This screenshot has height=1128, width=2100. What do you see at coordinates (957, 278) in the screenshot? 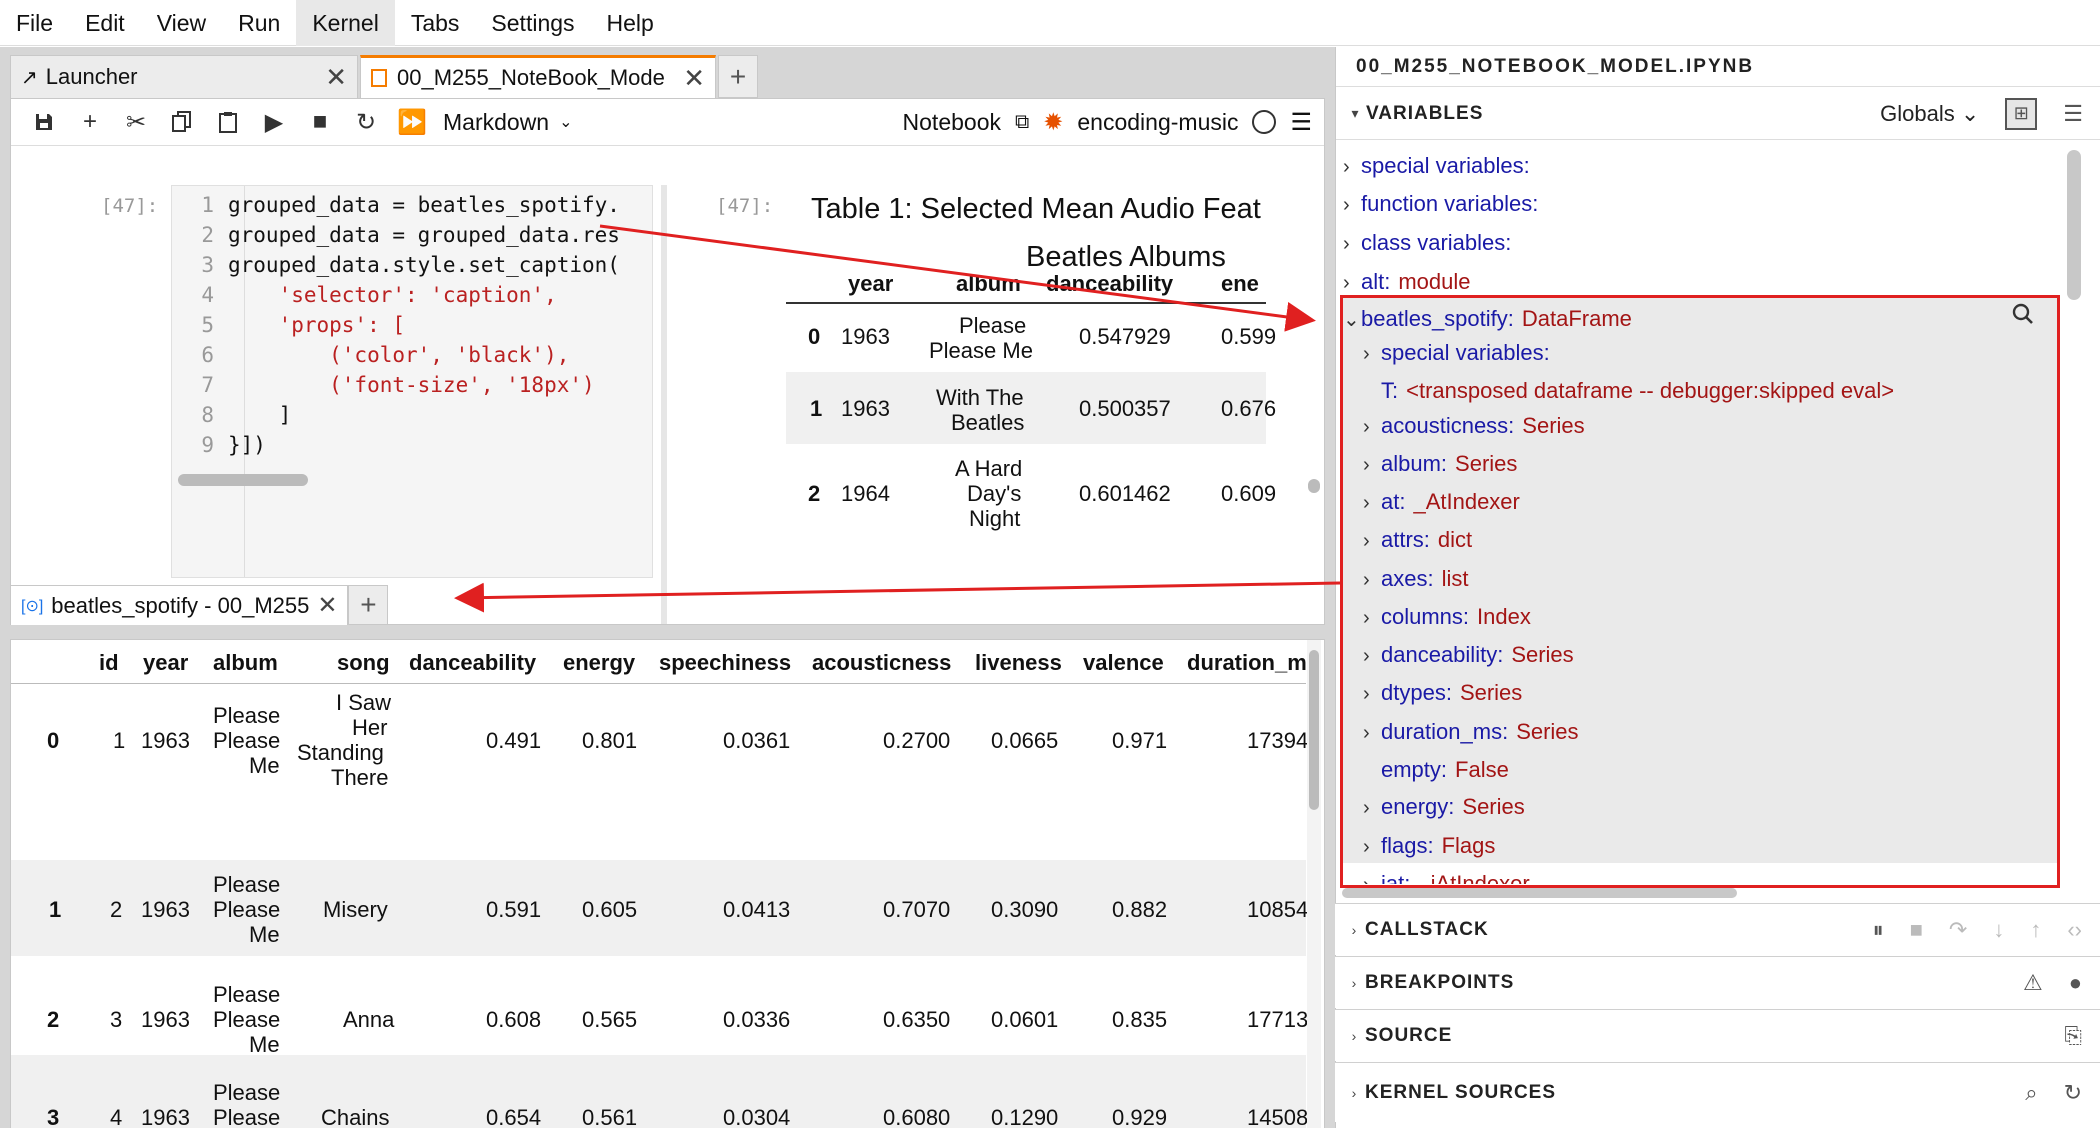
I see `arrow-code-to-variables` at bounding box center [957, 278].